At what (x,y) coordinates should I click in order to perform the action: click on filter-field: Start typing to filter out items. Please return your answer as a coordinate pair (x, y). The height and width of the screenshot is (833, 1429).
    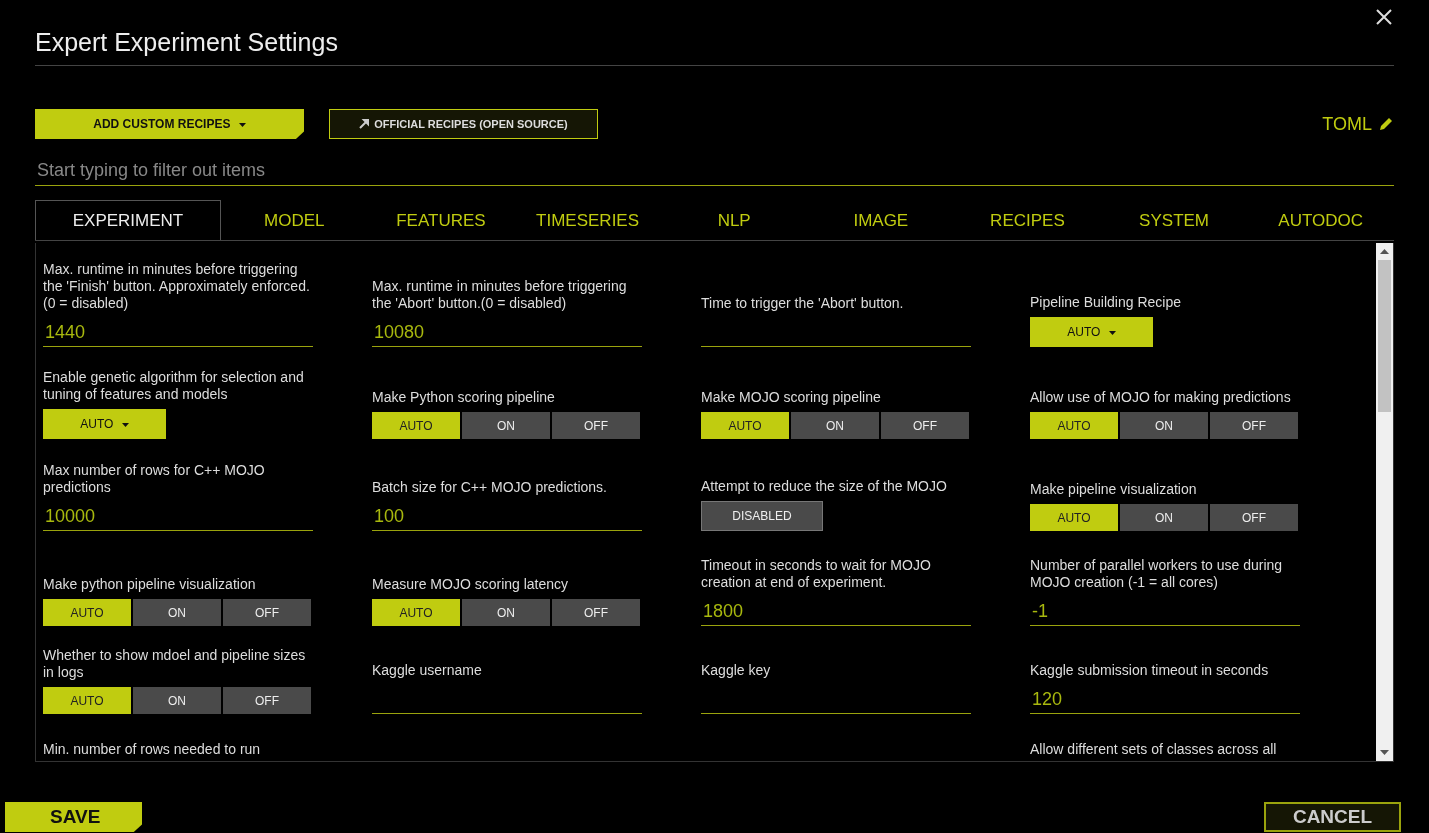
    Looking at the image, I should click on (714, 171).